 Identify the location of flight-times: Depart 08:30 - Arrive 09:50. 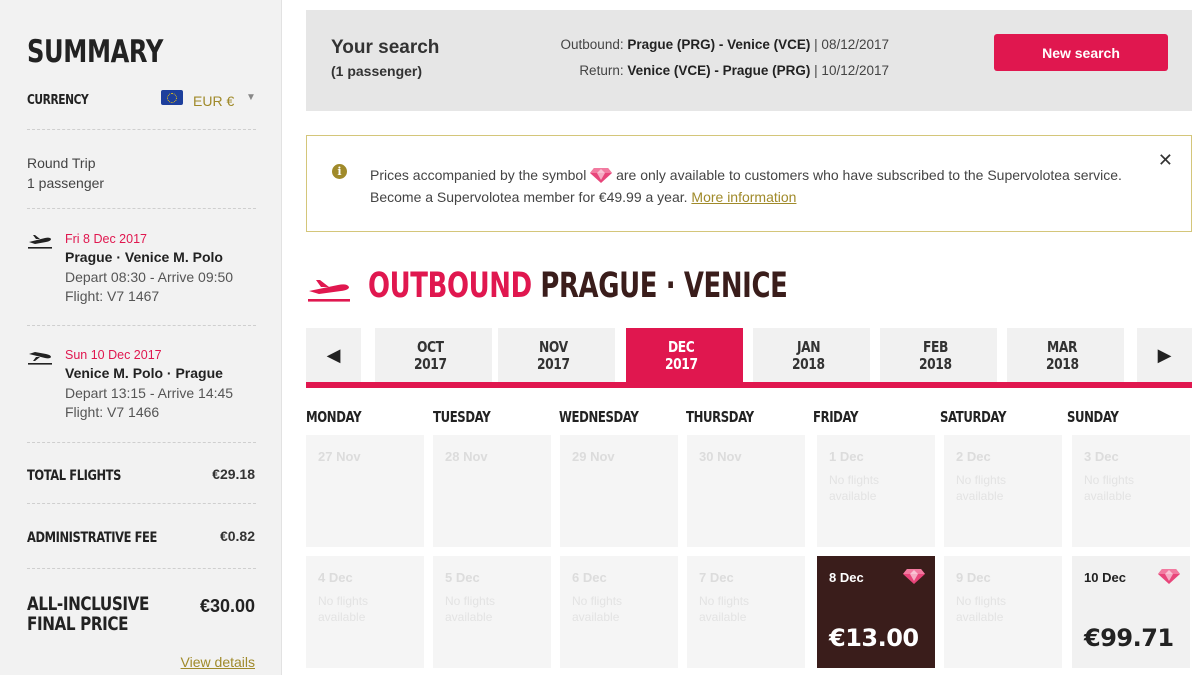
(149, 277).